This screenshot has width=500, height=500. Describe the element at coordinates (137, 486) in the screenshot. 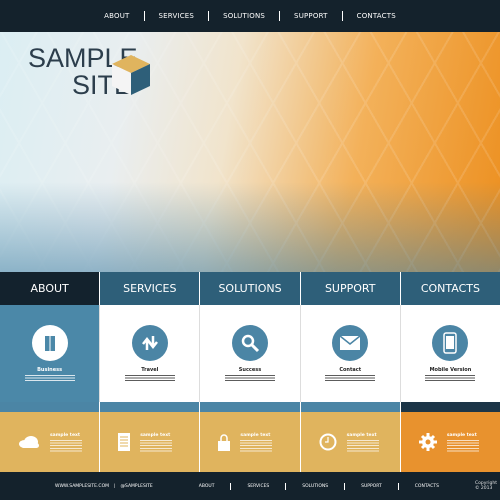

I see `footer-handle-link: @SAMPLESITE` at that location.